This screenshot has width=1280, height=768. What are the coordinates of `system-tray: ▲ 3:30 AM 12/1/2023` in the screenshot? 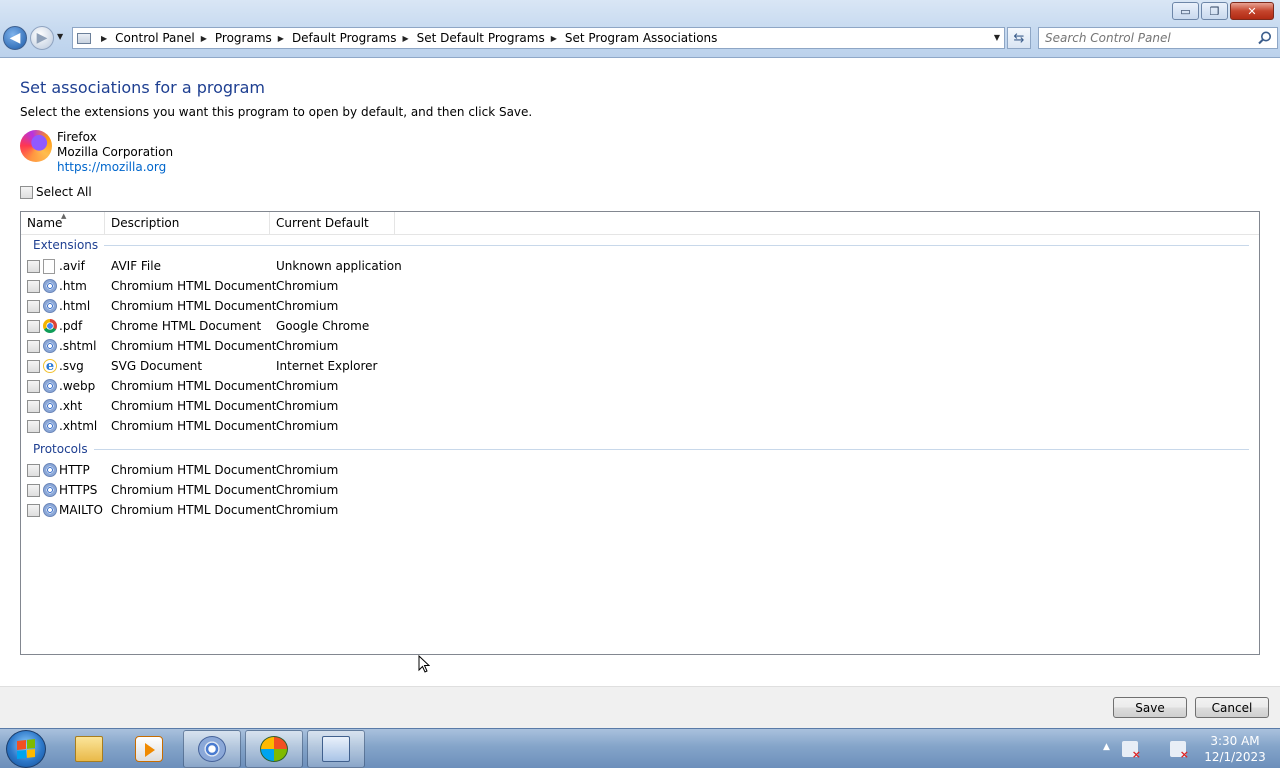 It's located at (1190, 748).